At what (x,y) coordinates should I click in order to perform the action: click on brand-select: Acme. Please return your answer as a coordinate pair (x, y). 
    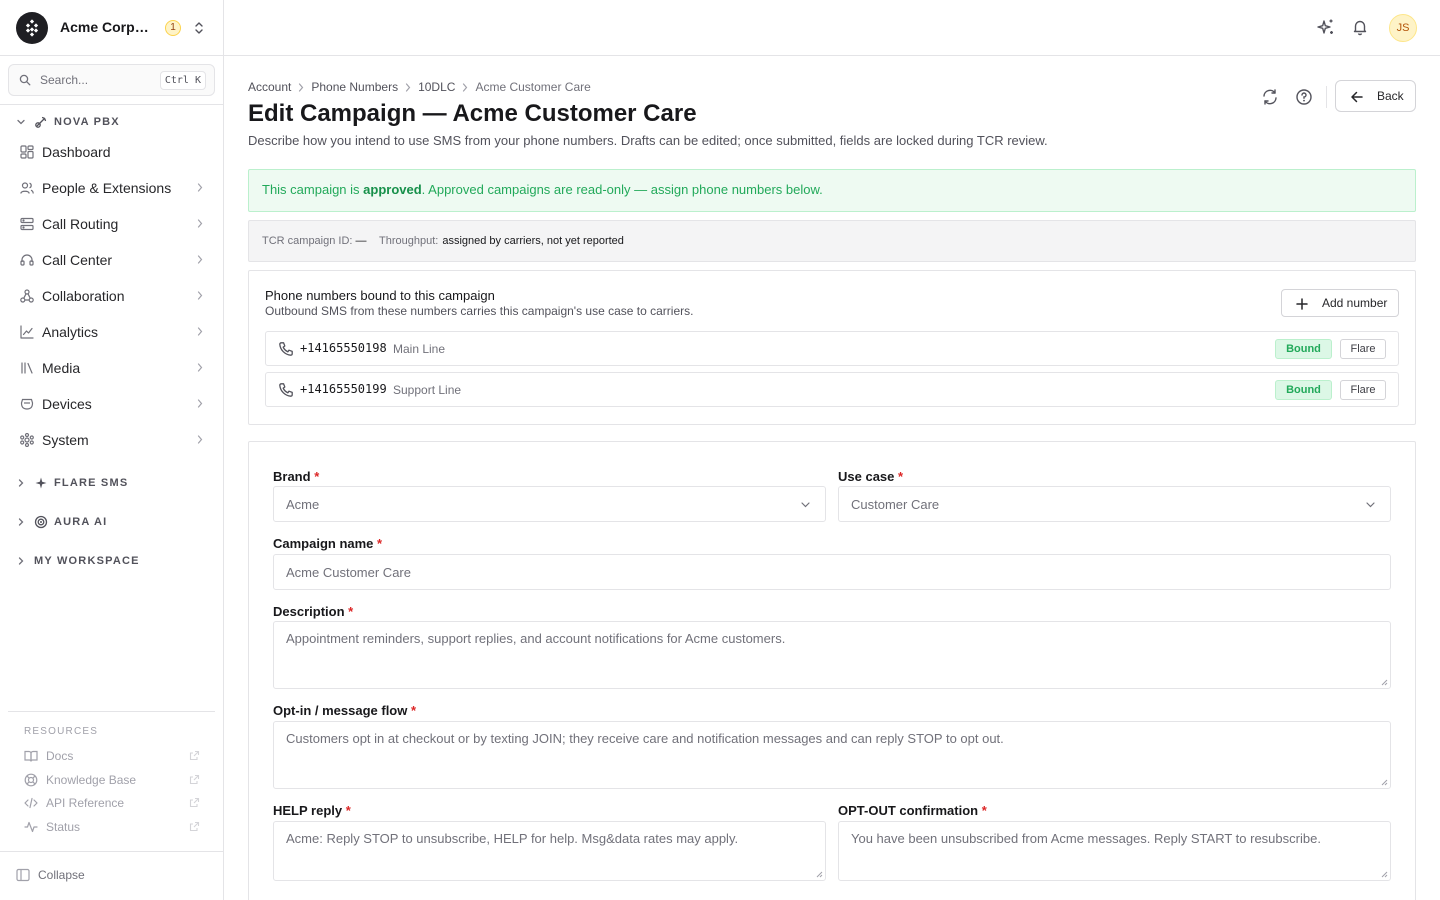
    Looking at the image, I should click on (549, 504).